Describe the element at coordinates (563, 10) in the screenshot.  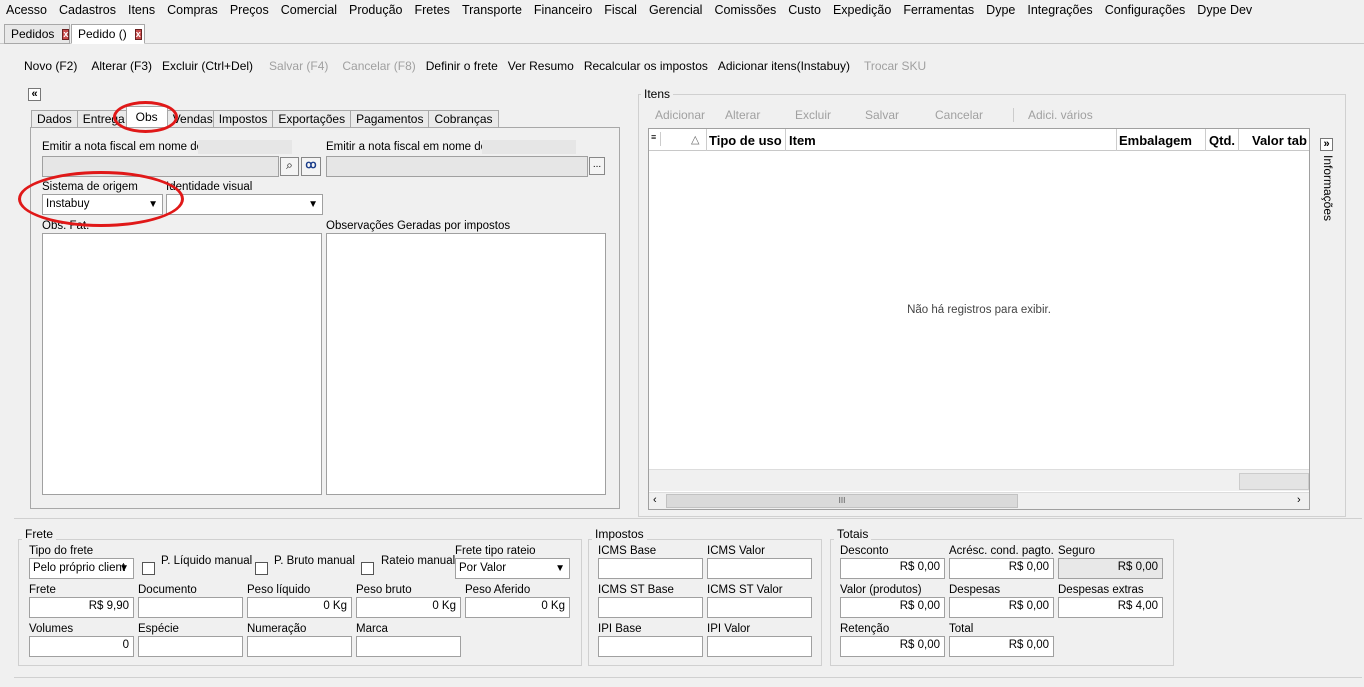
I see `menu-financeiro: Financeiro` at that location.